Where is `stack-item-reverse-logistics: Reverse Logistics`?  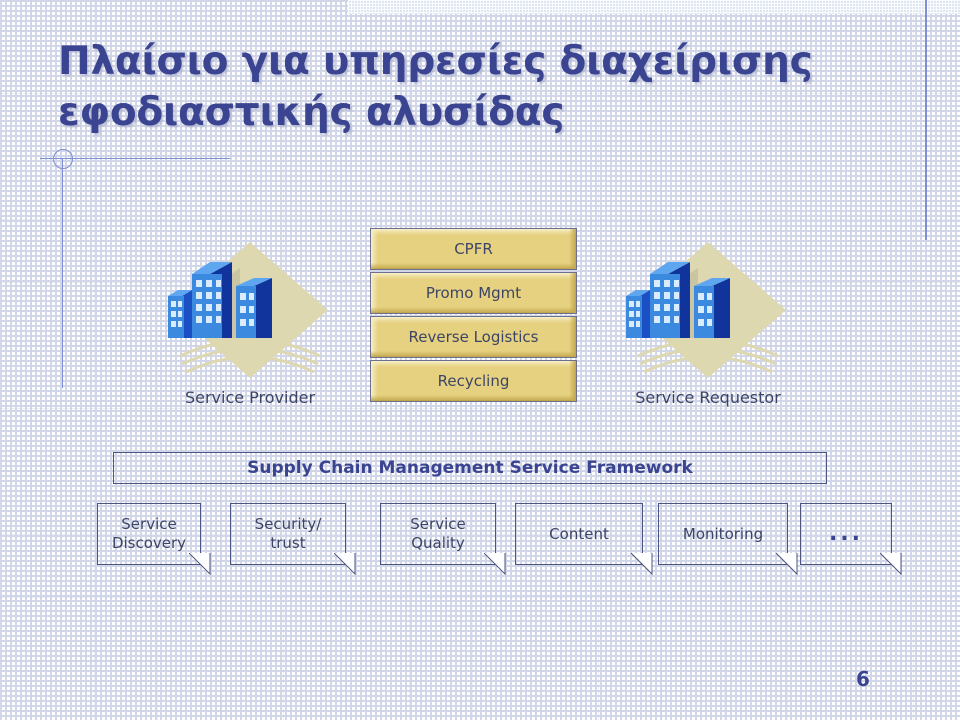 stack-item-reverse-logistics: Reverse Logistics is located at coordinates (473, 337).